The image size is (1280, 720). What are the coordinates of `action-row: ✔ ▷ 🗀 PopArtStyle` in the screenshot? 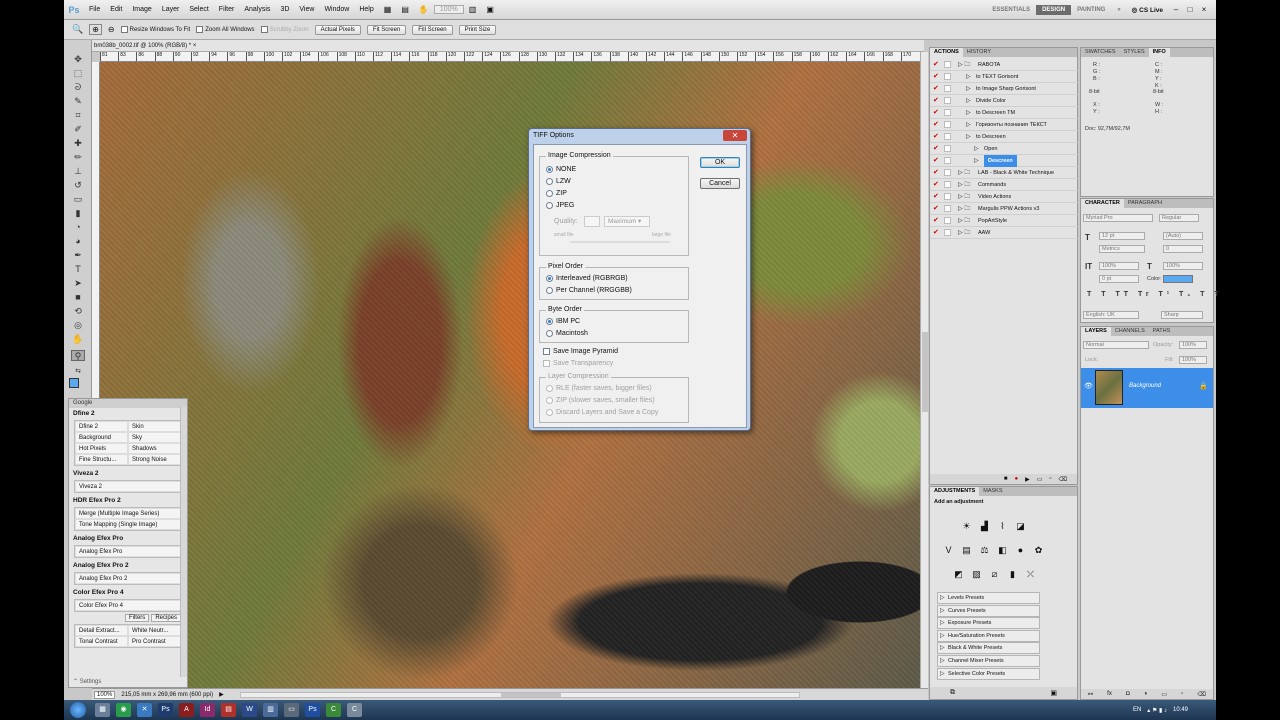 It's located at (1004, 221).